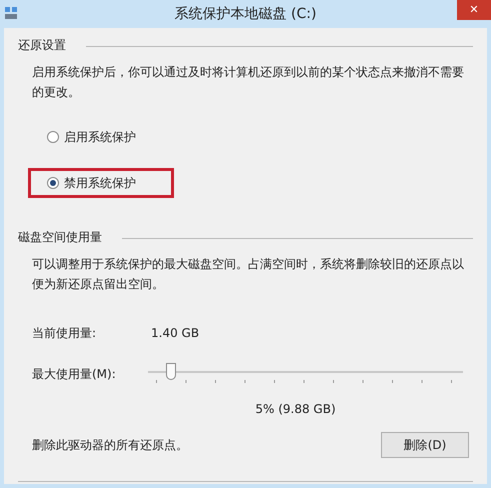 This screenshot has height=488, width=491. I want to click on delete-button: 删除(D), so click(425, 445).